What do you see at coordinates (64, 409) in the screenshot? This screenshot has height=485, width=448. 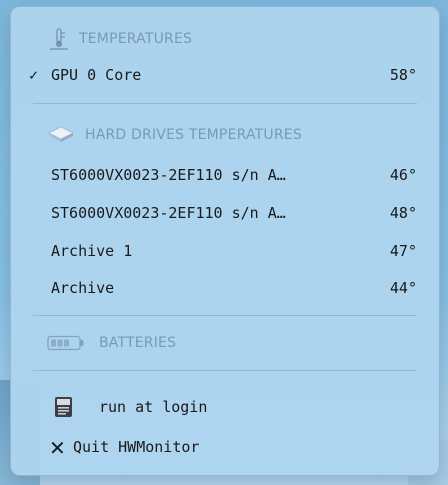 I see `login-item-icon` at bounding box center [64, 409].